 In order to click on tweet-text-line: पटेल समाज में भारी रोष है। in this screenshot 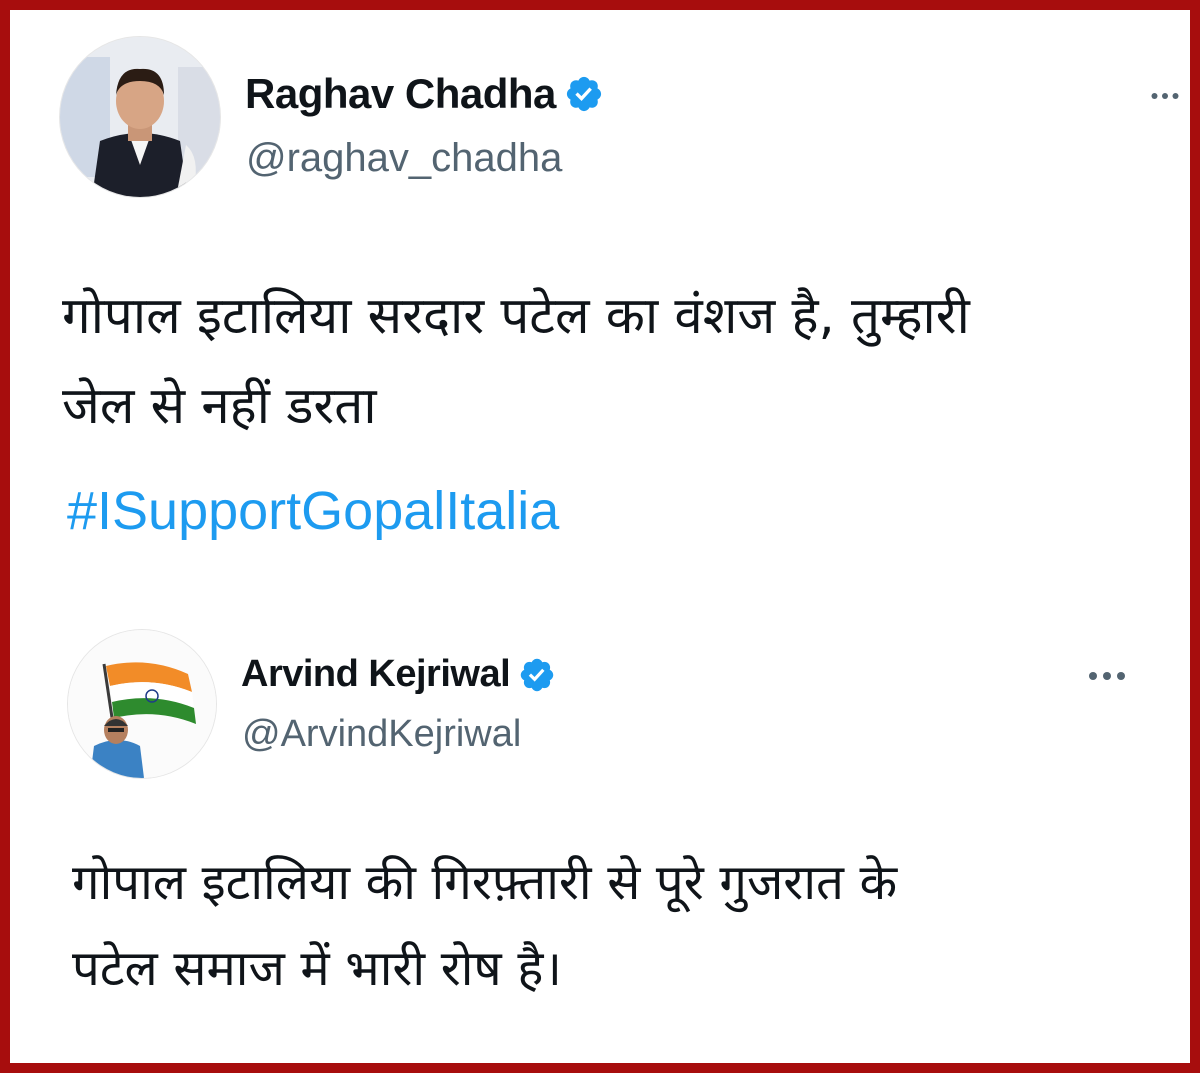, I will do `click(317, 968)`.